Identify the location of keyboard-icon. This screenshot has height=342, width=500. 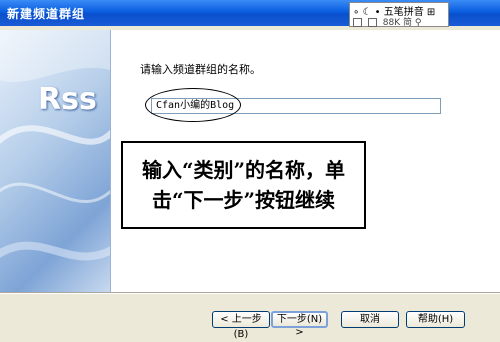
(372, 22).